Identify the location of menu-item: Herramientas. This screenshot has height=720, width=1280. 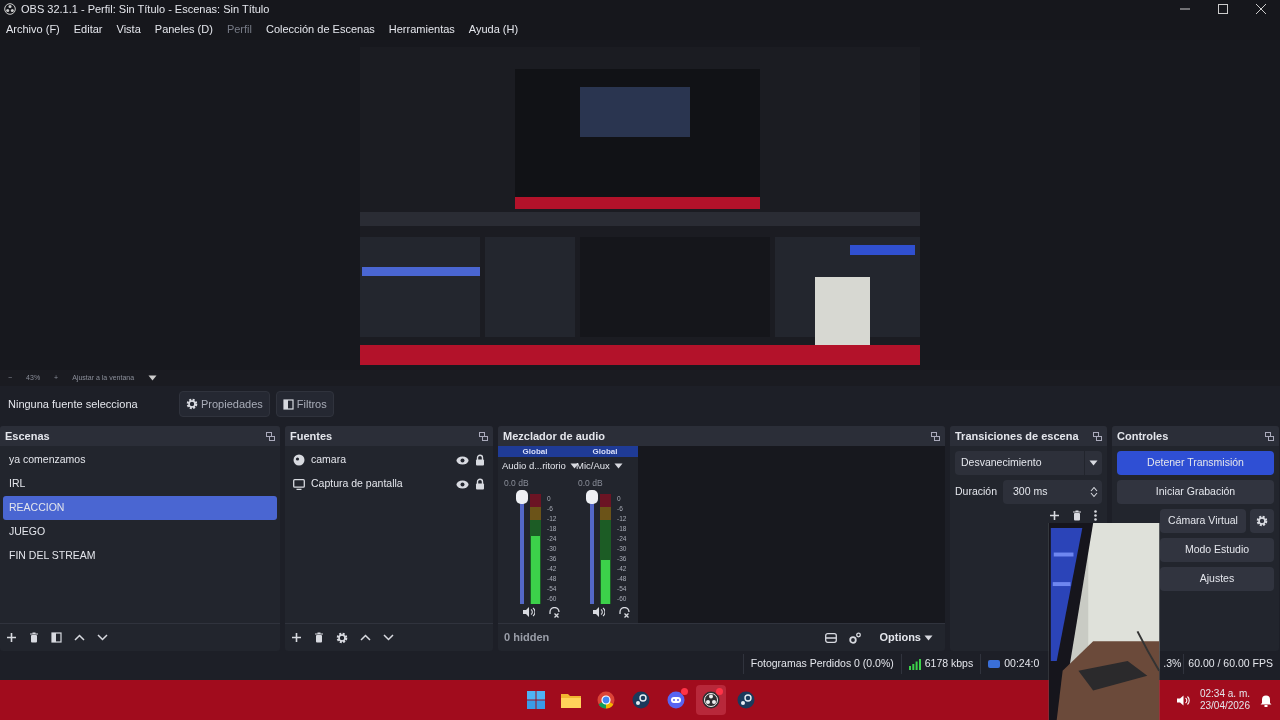
(421, 29).